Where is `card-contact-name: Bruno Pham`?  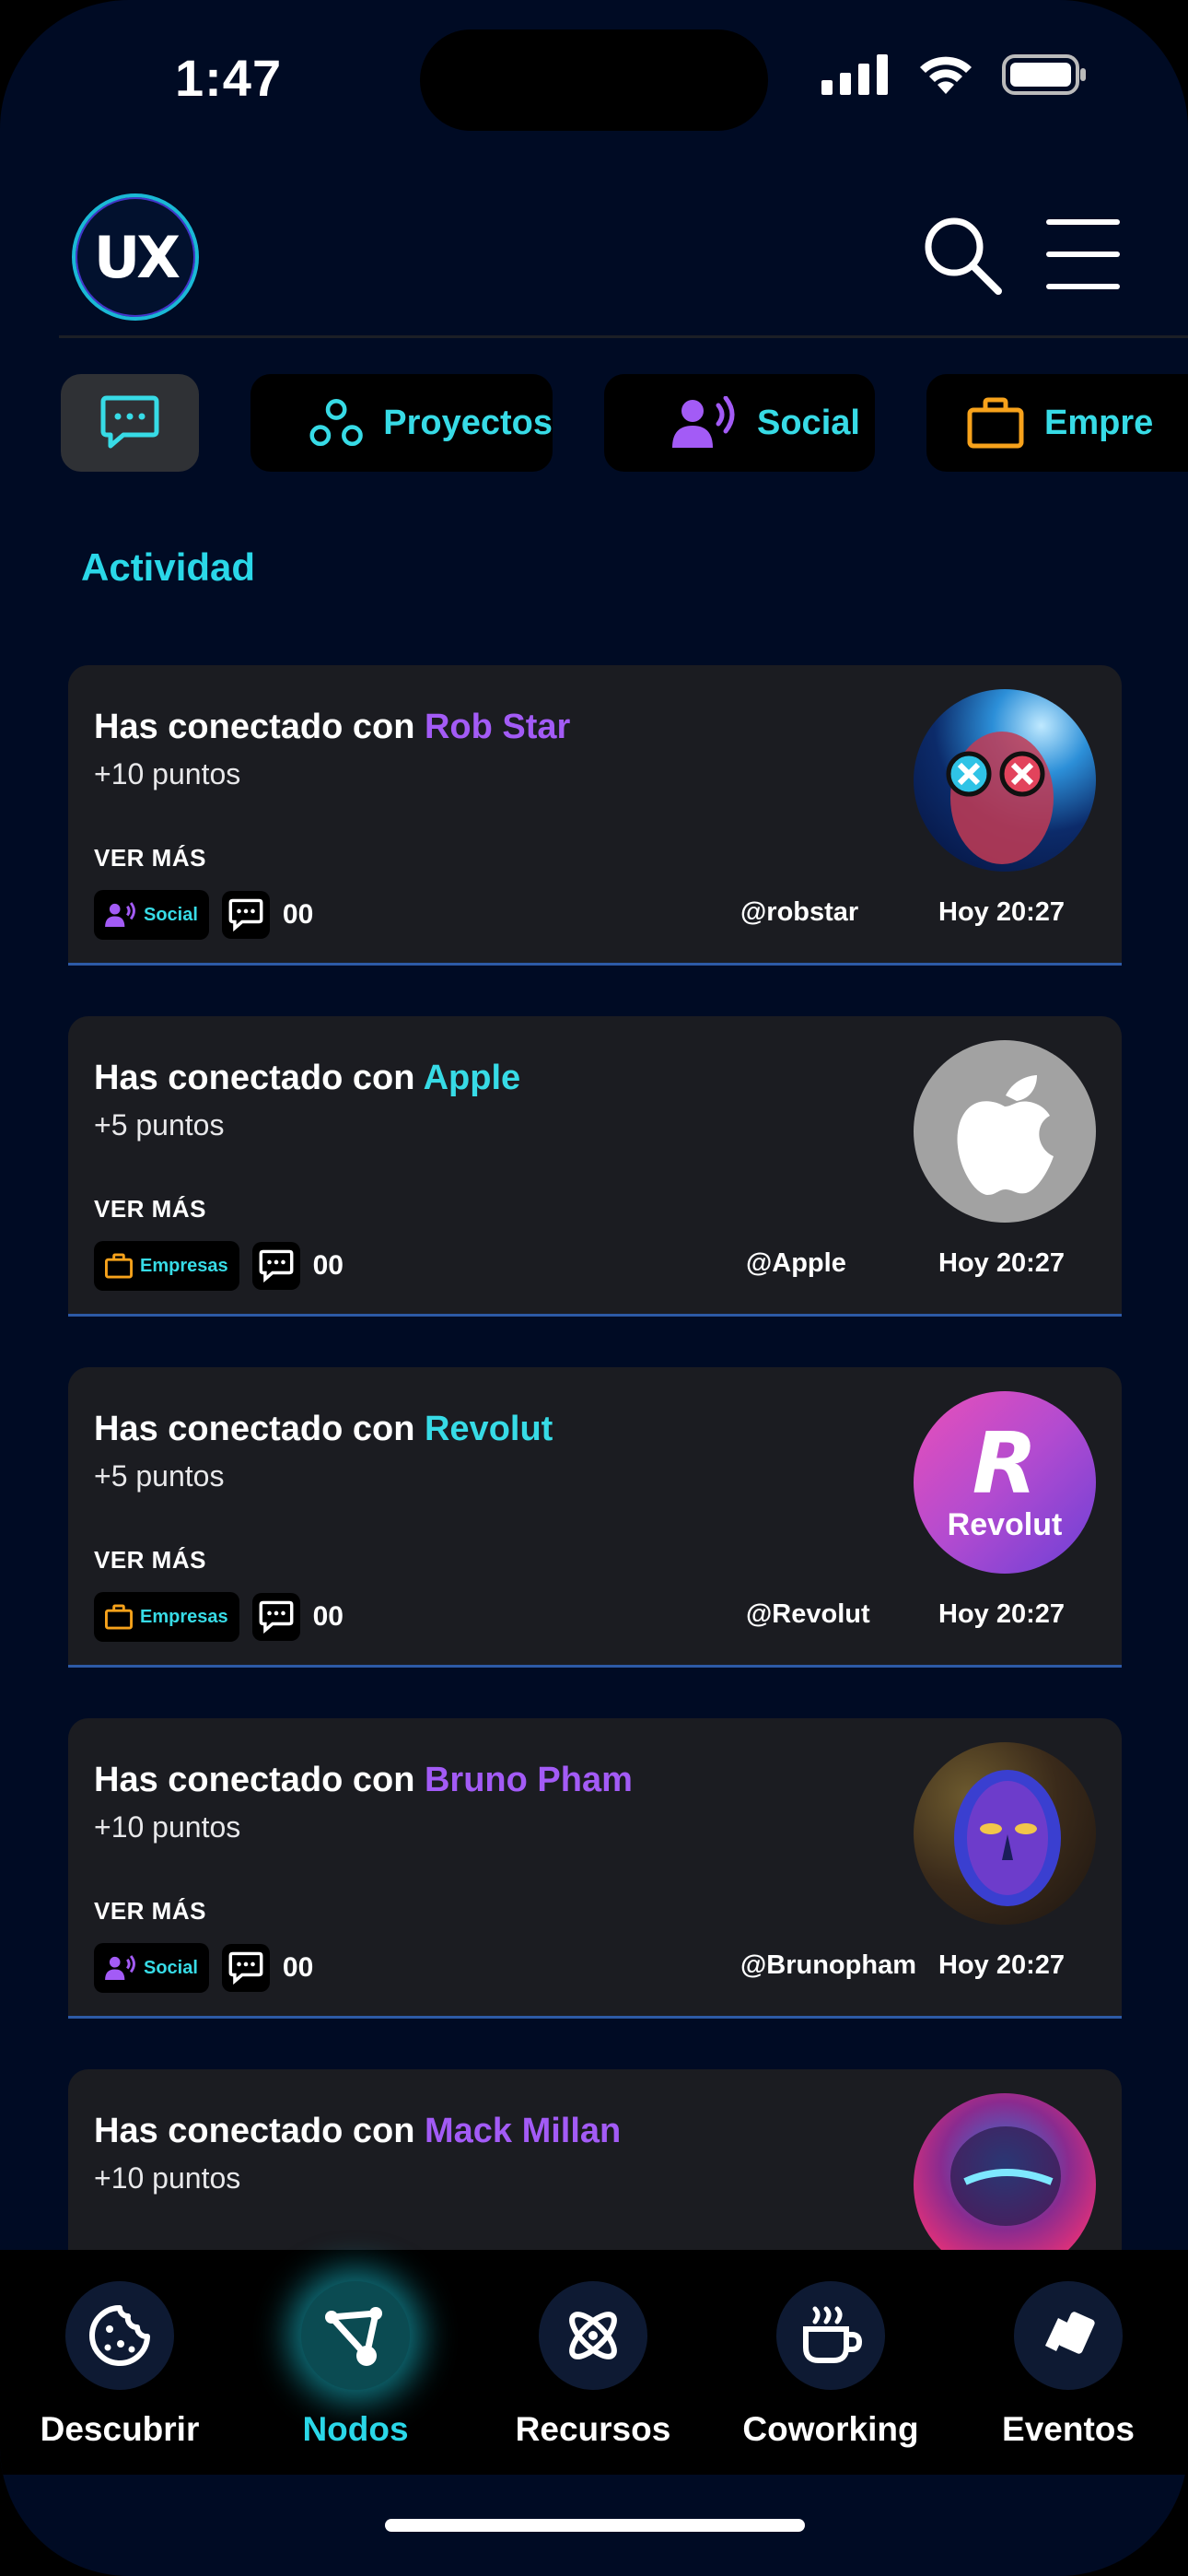
card-contact-name: Bruno Pham is located at coordinates (529, 1780).